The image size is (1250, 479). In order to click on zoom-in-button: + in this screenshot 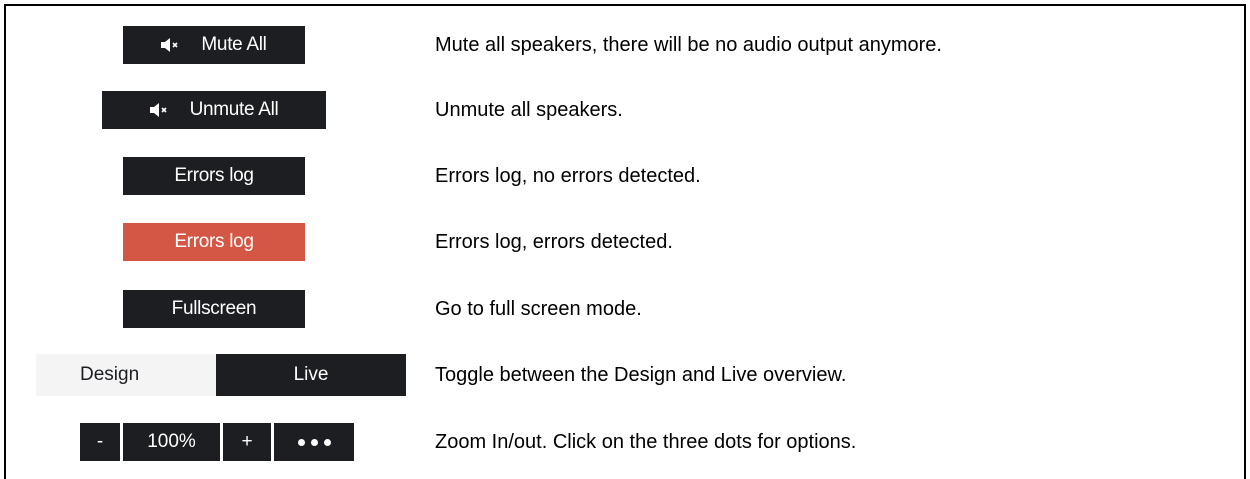, I will do `click(247, 442)`.